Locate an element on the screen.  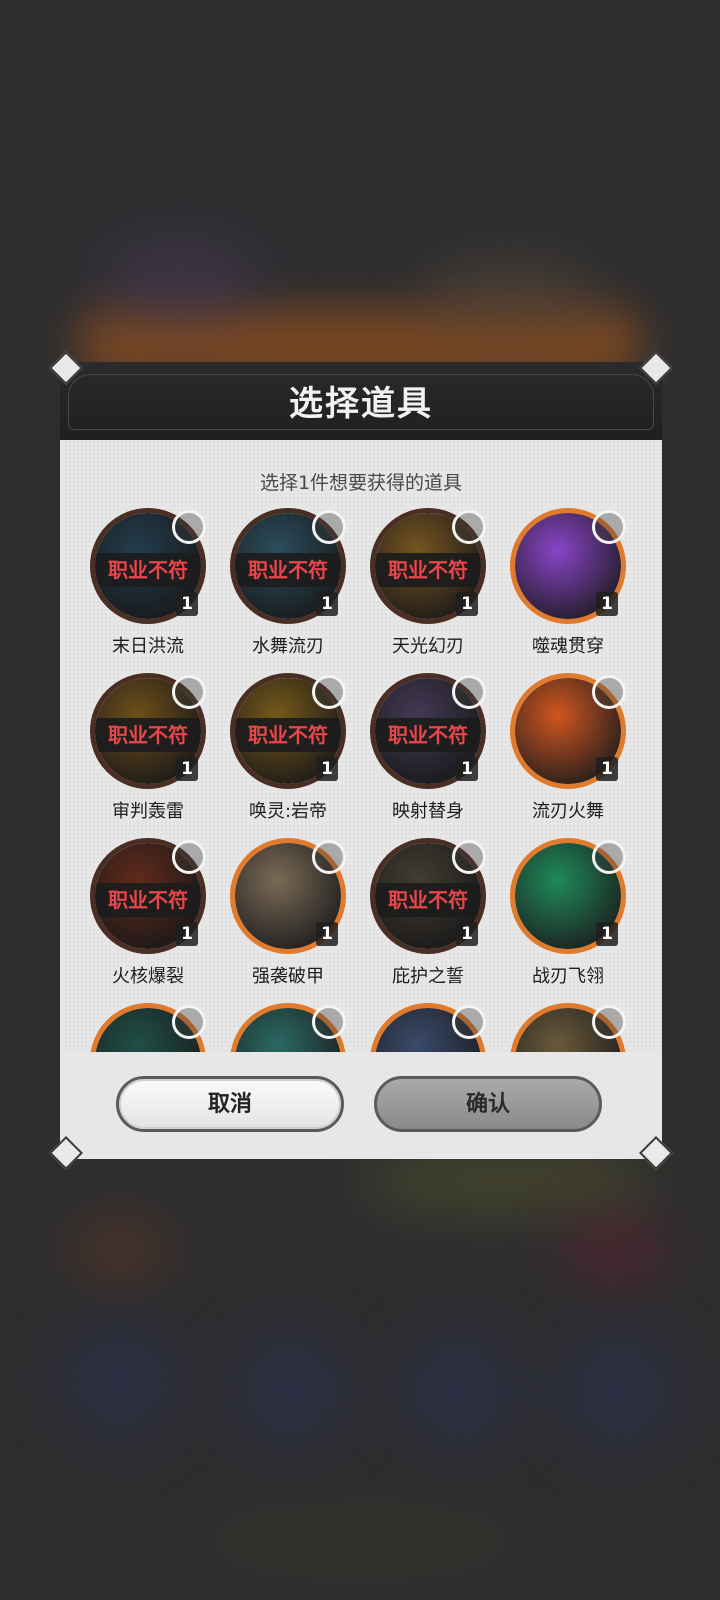
item-card: 职业不符 1 水舞流刃 is located at coordinates (298, 590).